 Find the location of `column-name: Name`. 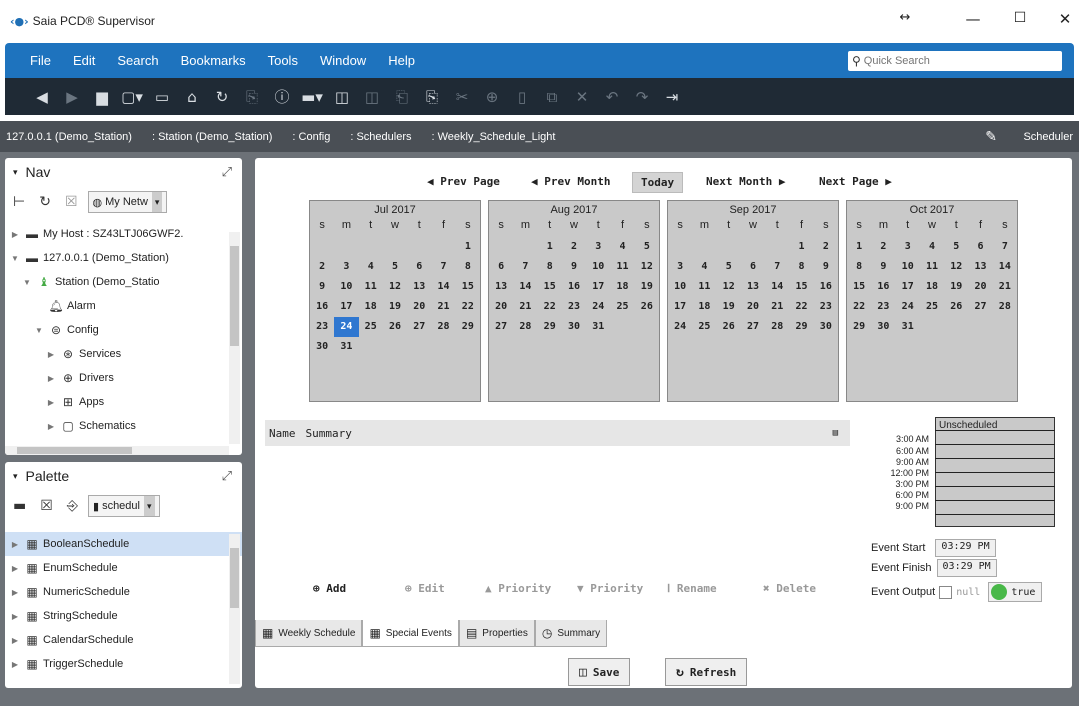

column-name: Name is located at coordinates (282, 433).